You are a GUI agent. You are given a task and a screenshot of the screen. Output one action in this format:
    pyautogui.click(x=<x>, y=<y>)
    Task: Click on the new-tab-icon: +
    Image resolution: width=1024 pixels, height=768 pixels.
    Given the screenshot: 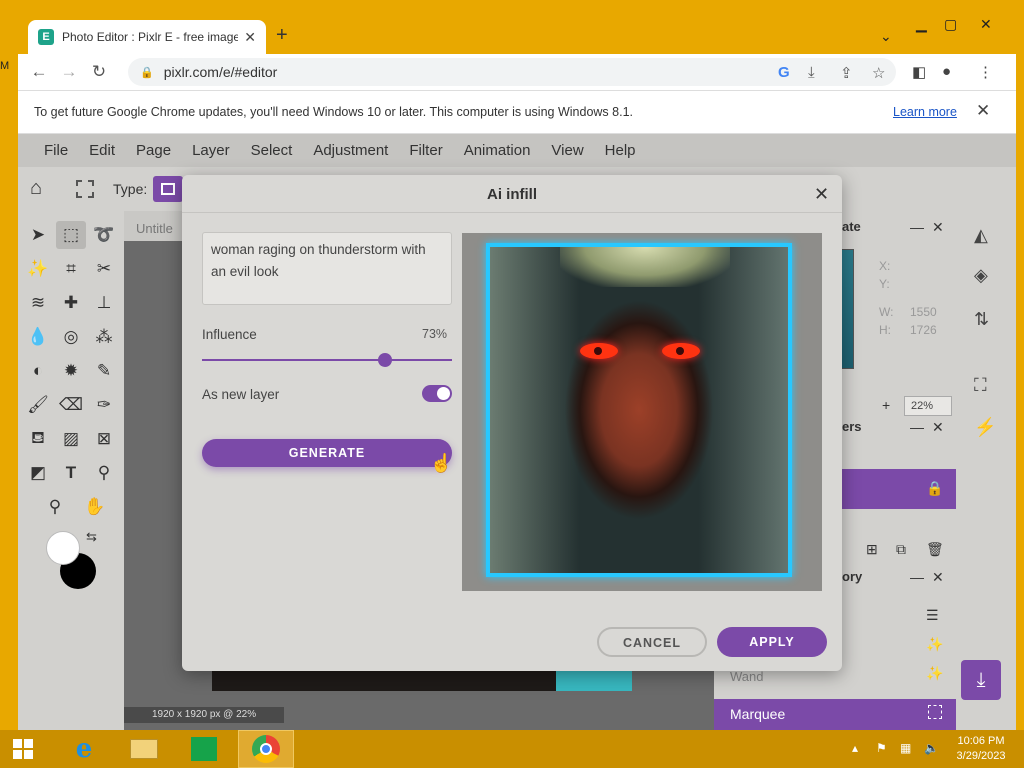 What is the action you would take?
    pyautogui.click(x=282, y=35)
    